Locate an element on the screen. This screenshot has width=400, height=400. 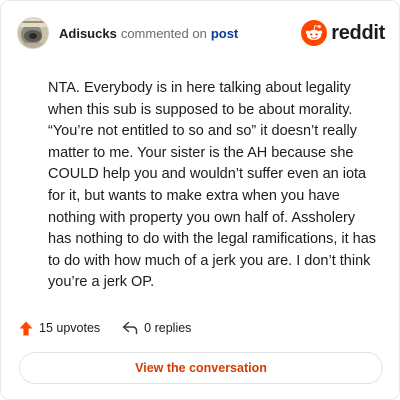
reddit-alien-icon is located at coordinates (314, 33).